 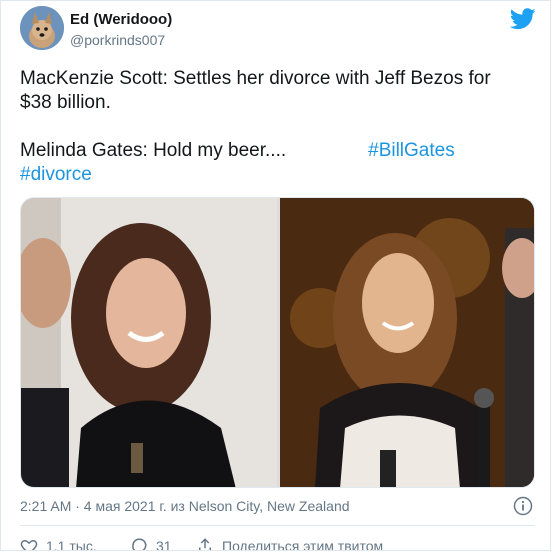 What do you see at coordinates (411, 150) in the screenshot?
I see `hashtag-billgates: #BillGates` at bounding box center [411, 150].